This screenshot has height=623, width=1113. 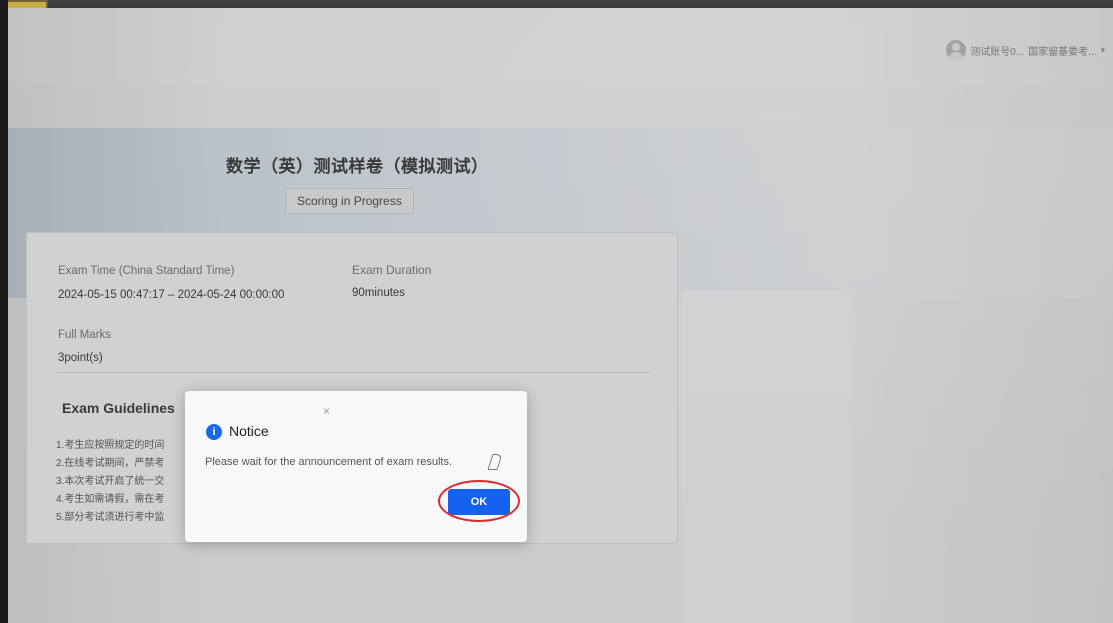 I want to click on red-annotation-circle, so click(x=479, y=501).